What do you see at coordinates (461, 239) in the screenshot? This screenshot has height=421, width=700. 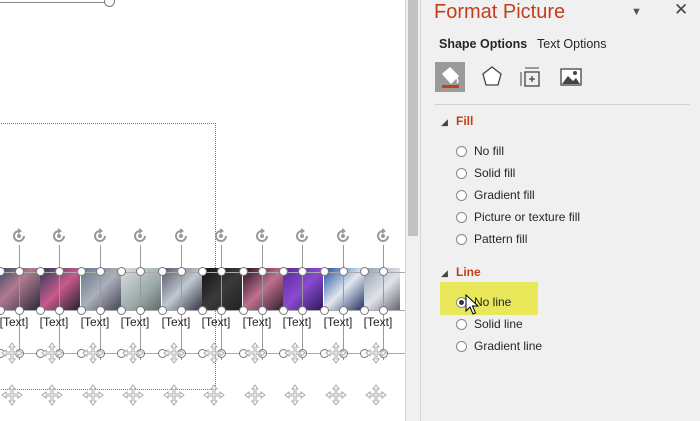 I see `pattern-fill-radio` at bounding box center [461, 239].